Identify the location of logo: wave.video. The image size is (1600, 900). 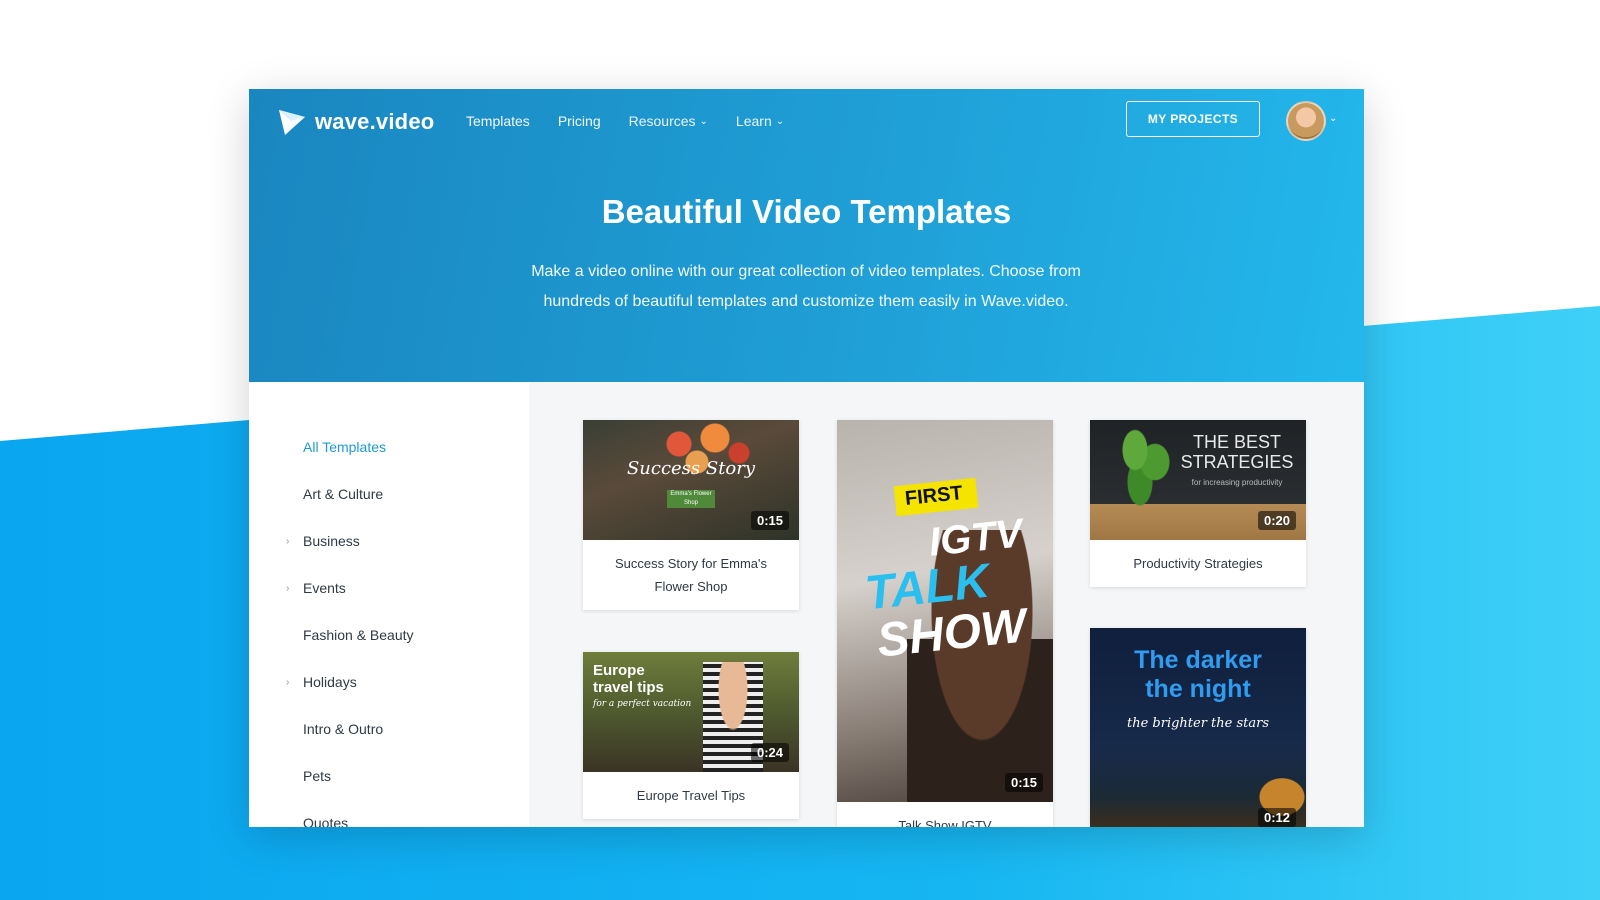
(355, 122).